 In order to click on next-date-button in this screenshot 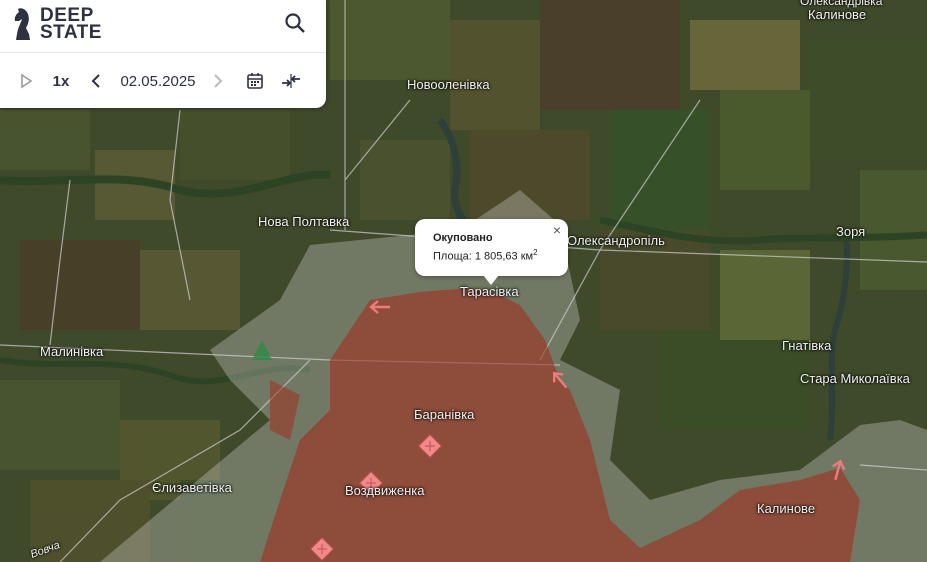, I will do `click(218, 81)`.